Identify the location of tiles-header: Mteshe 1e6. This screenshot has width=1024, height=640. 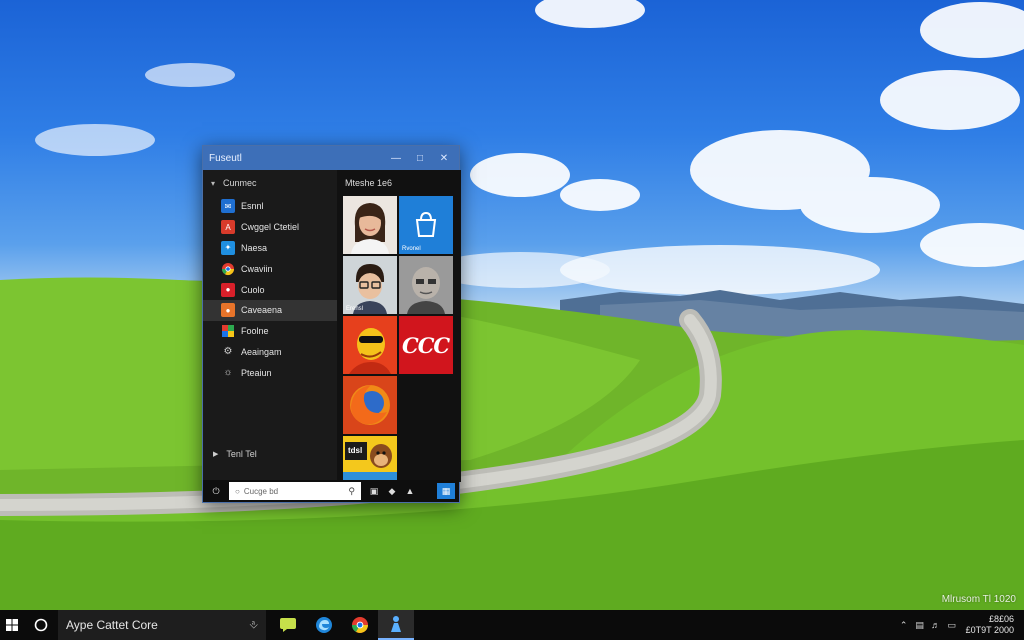
(369, 183).